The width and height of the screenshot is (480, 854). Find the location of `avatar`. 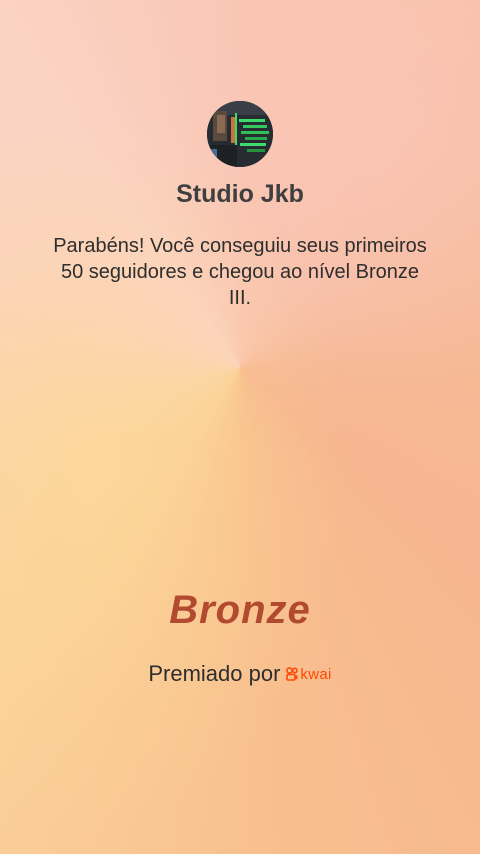

avatar is located at coordinates (240, 134).